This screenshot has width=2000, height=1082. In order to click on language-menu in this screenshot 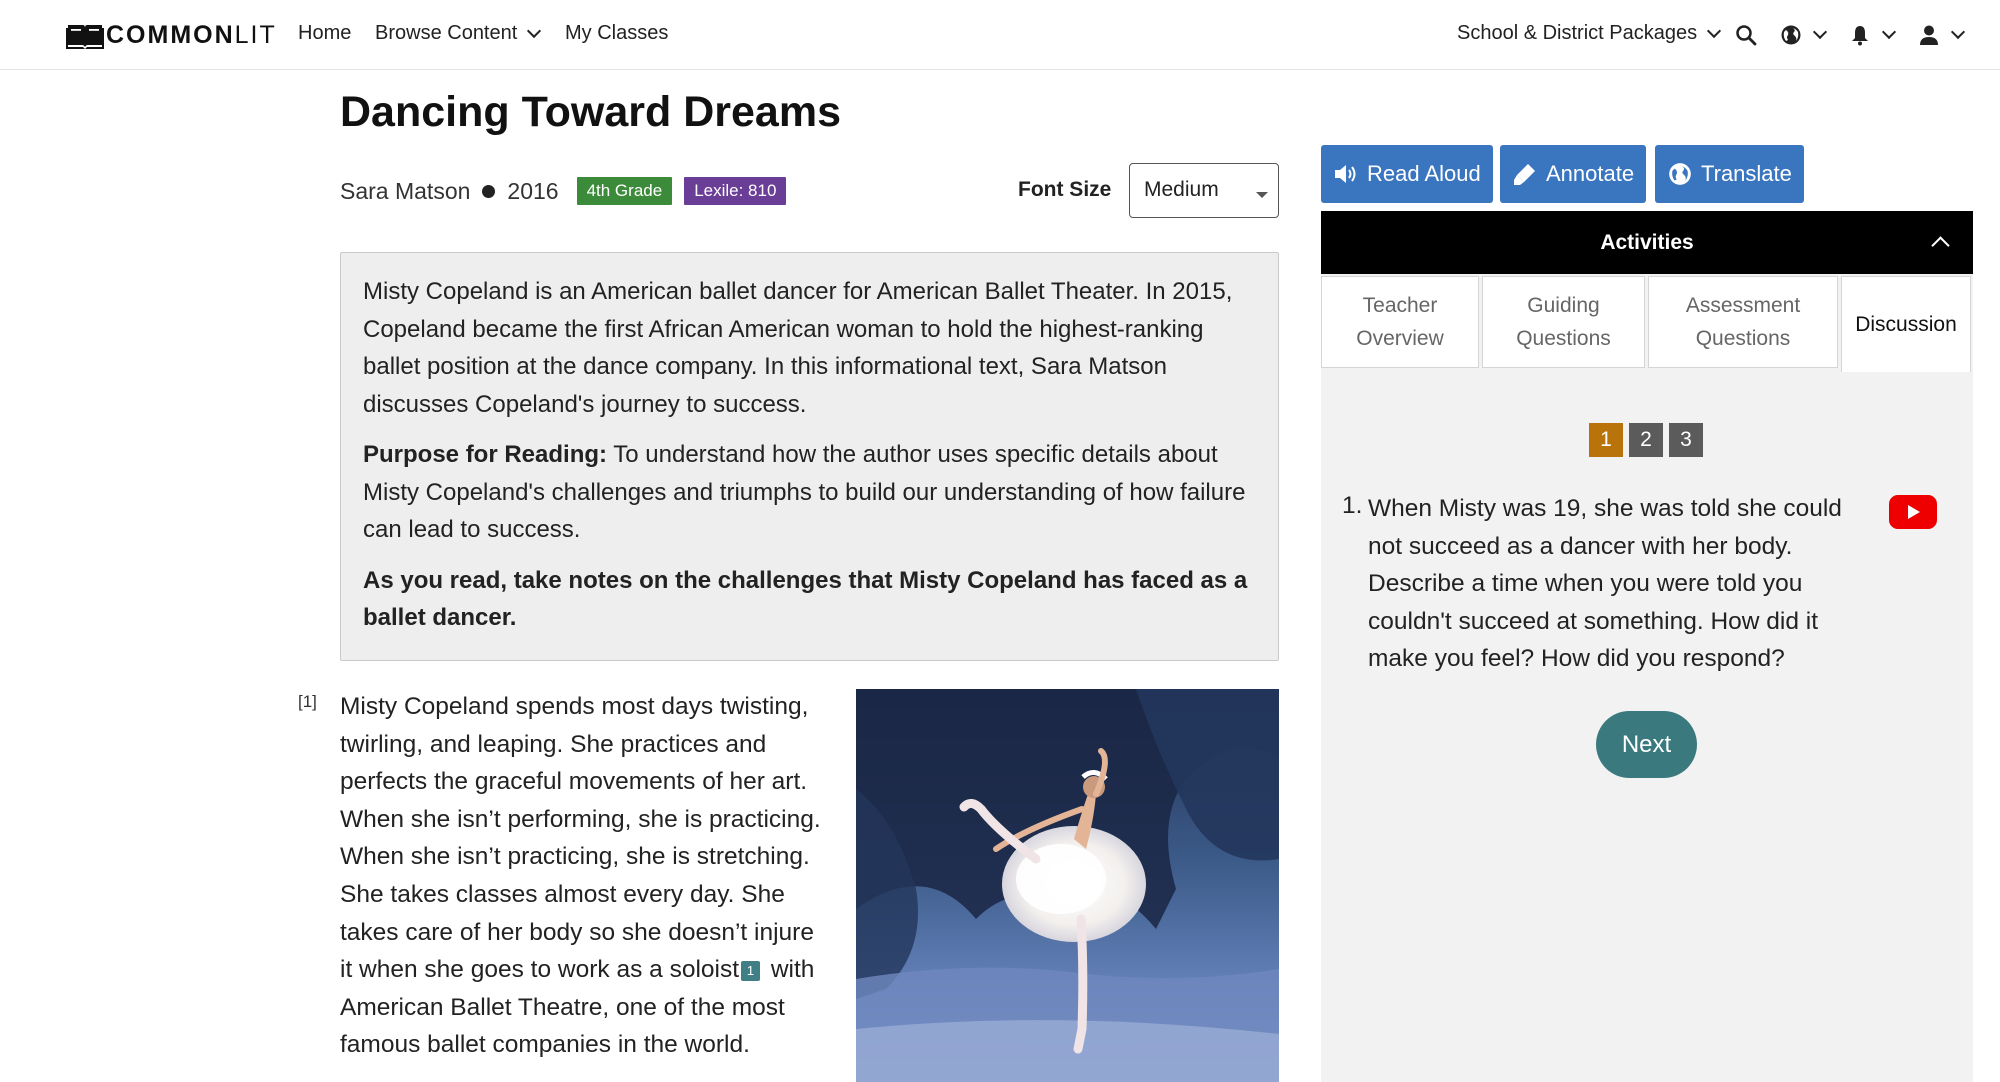, I will do `click(1803, 35)`.